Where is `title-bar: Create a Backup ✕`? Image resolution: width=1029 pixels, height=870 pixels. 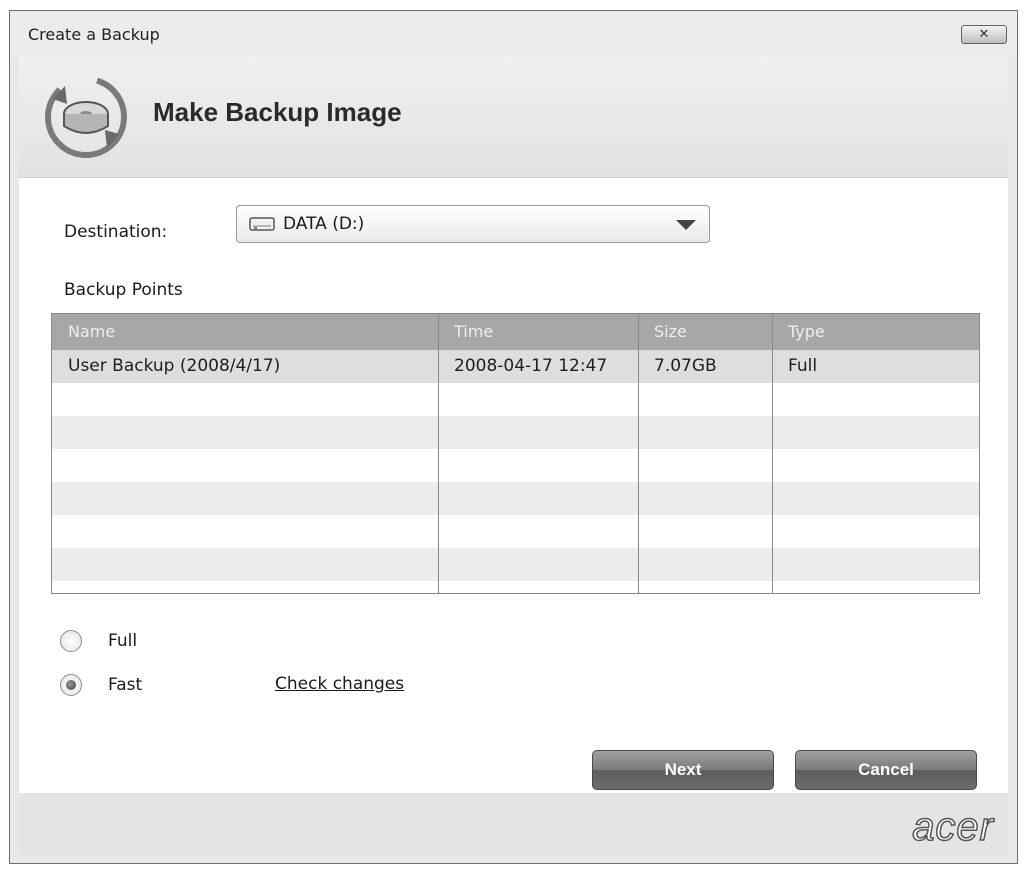
title-bar: Create a Backup ✕ is located at coordinates (513, 34).